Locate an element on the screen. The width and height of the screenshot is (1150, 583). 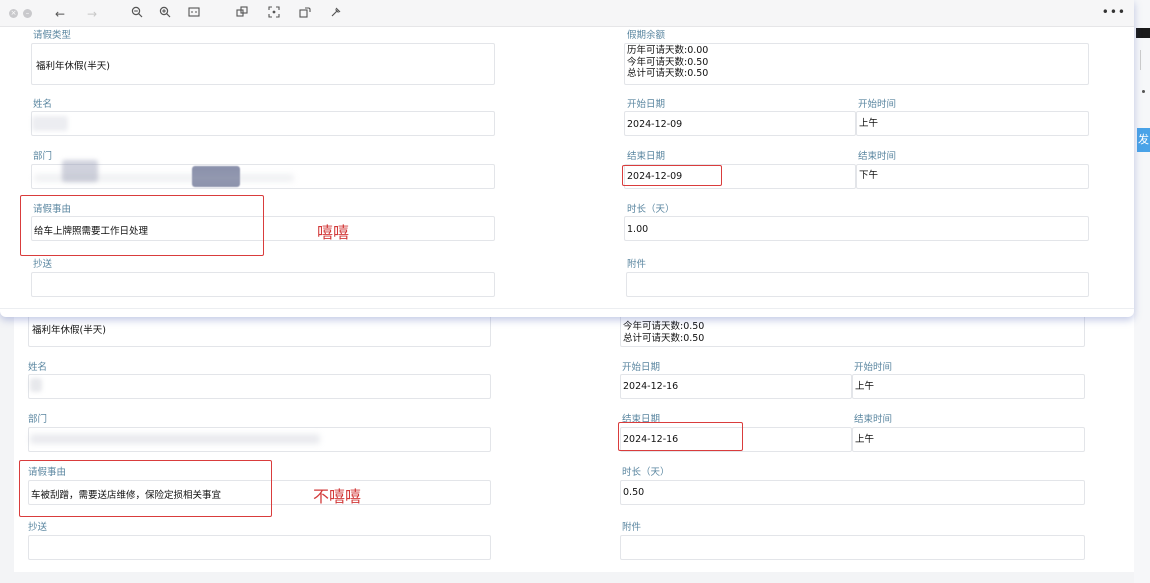
duration-value: 1.00 is located at coordinates (638, 229).